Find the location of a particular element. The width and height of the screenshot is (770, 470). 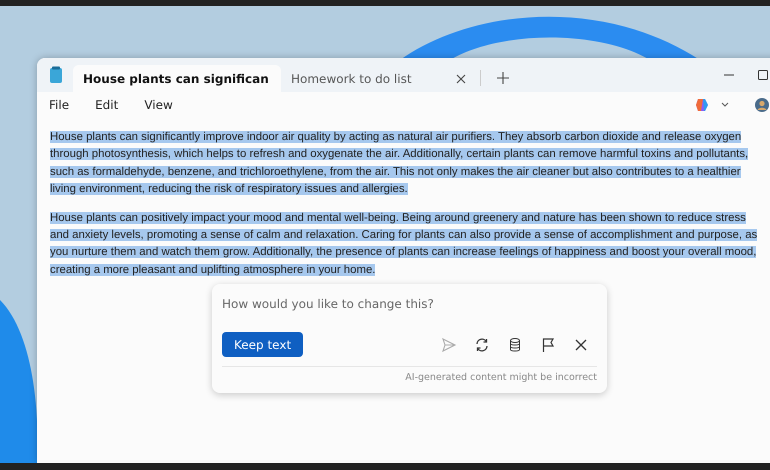

tab-close-icon is located at coordinates (461, 79).